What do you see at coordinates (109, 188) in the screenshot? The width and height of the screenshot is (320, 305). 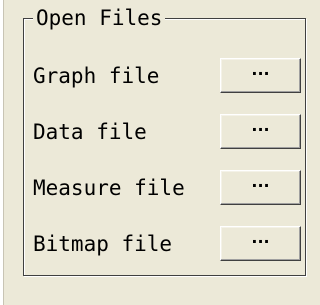 I see `measure-file-label: Measure file` at bounding box center [109, 188].